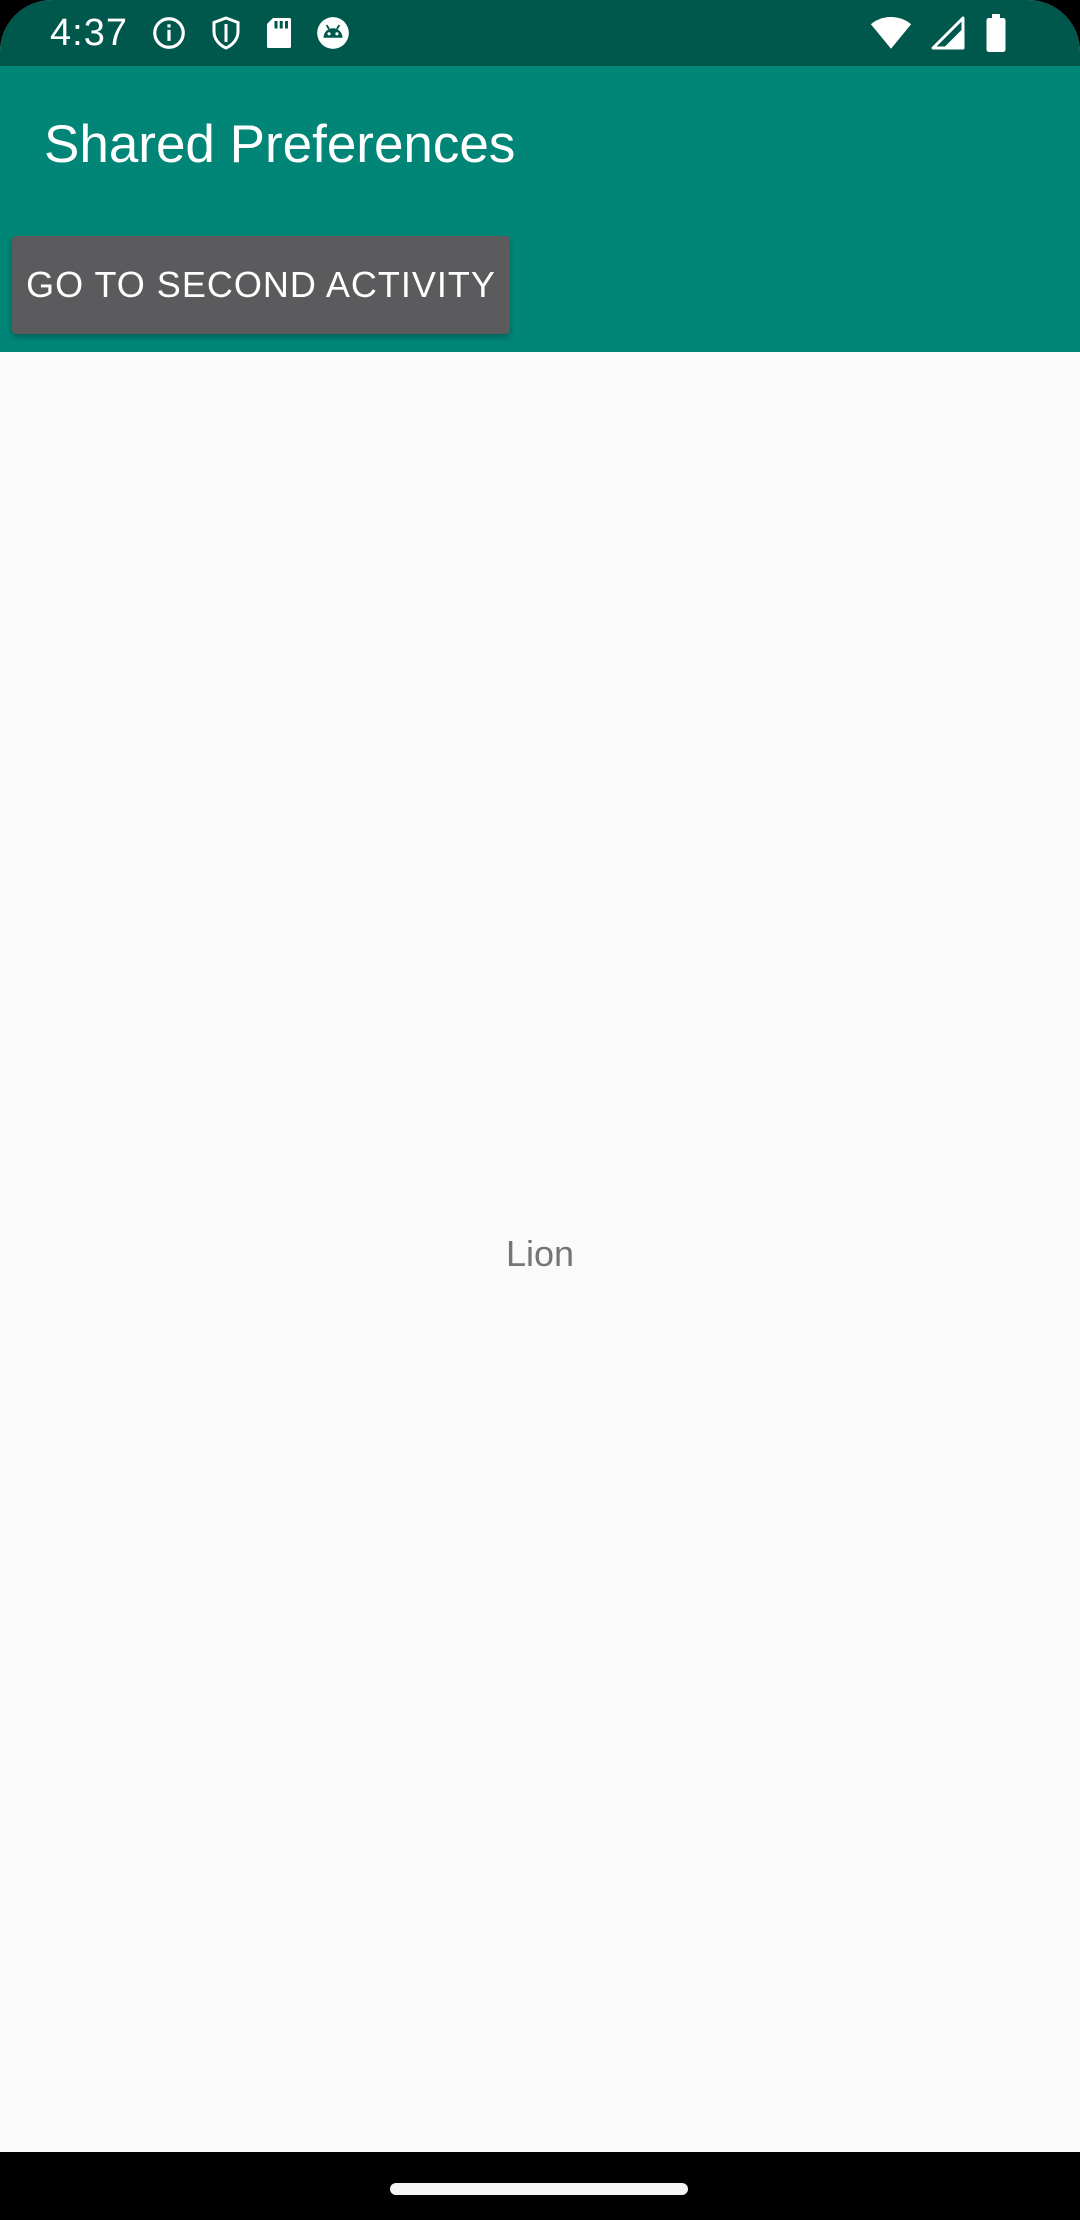  What do you see at coordinates (540, 209) in the screenshot?
I see `app-bar: Shared Preferences GO TO SECOND ACTIVITY` at bounding box center [540, 209].